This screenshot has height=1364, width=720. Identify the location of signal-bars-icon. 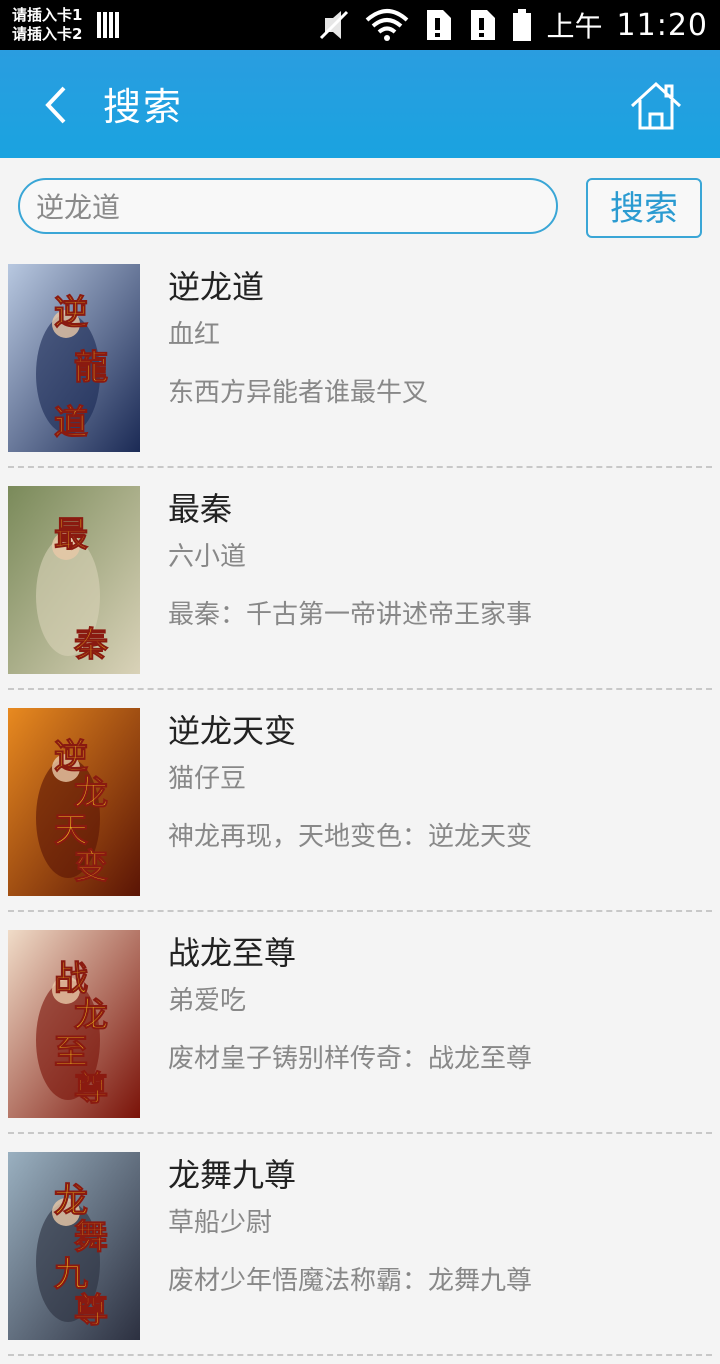
(108, 25).